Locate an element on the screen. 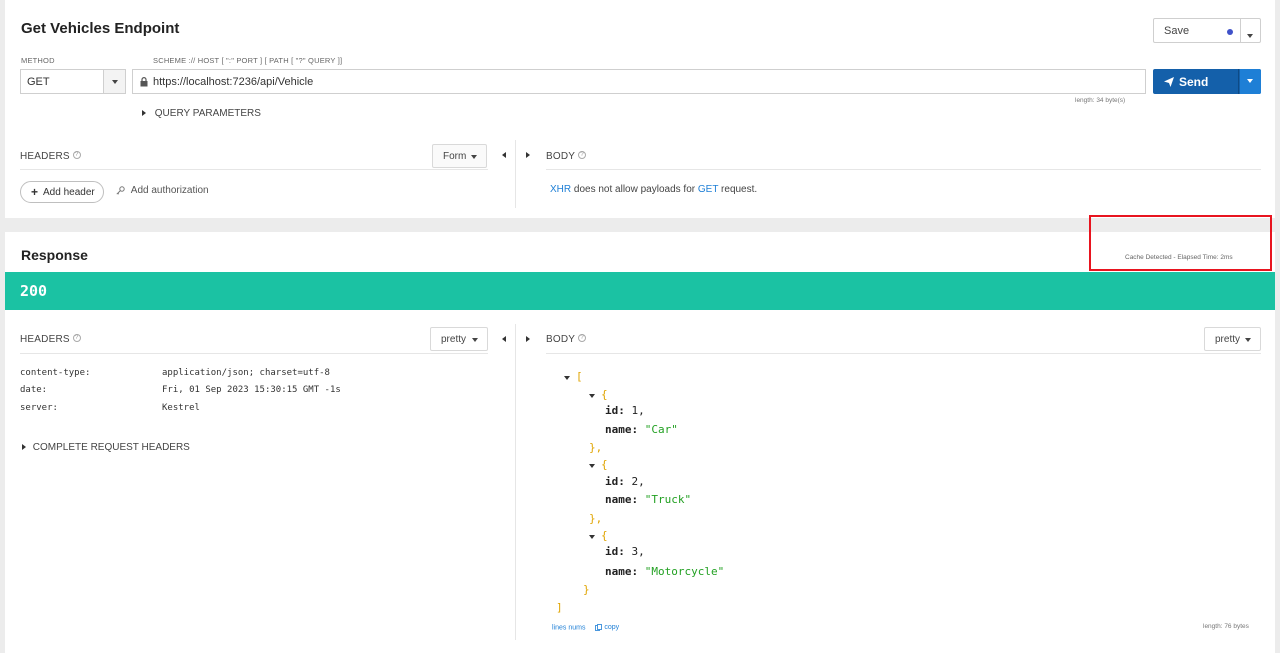 Image resolution: width=1280 pixels, height=653 pixels. response-headers-heading: HEADERS? is located at coordinates (50, 339).